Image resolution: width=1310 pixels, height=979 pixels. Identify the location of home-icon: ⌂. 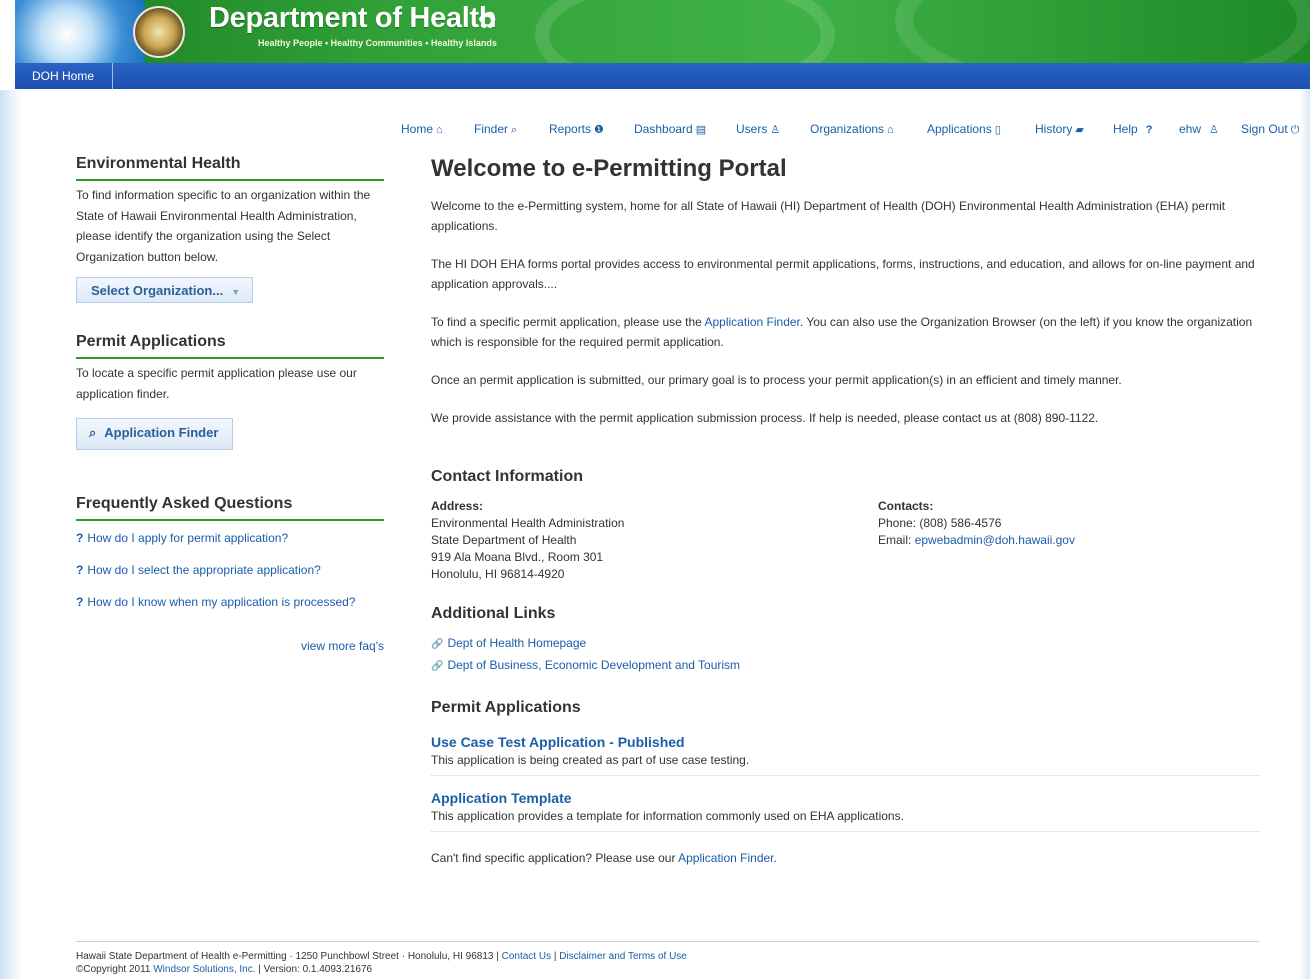
(439, 130).